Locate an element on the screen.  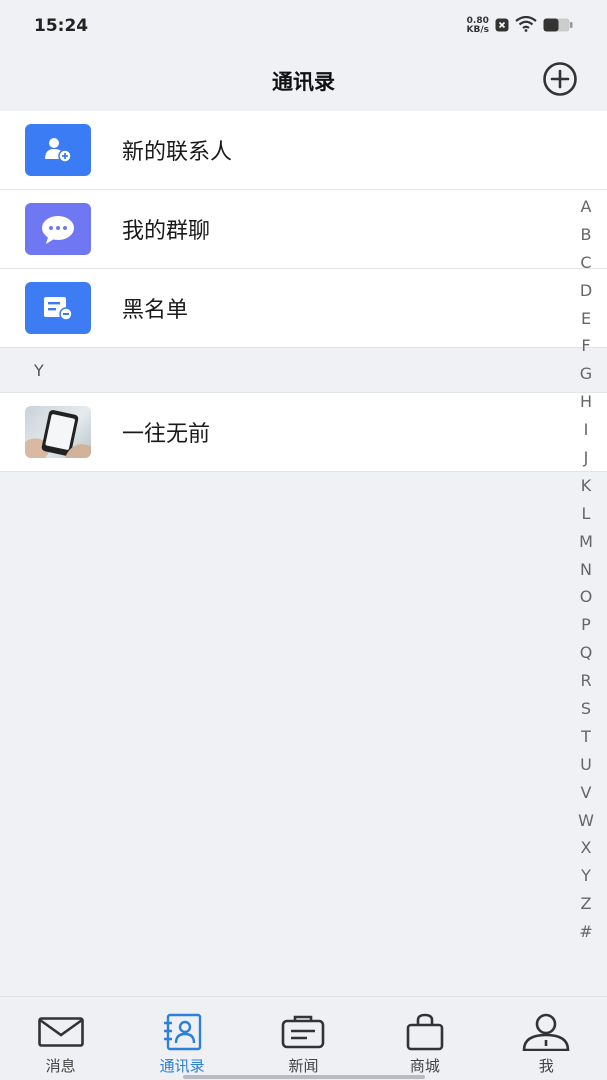
wifi-icon is located at coordinates (526, 25).